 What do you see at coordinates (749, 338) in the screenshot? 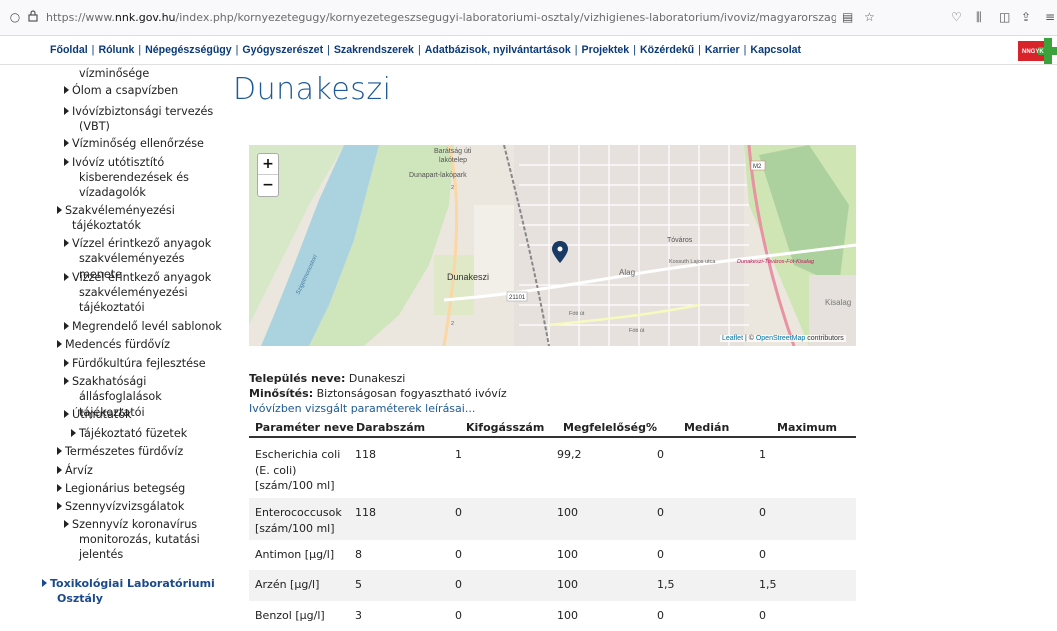
I see `attribution-sep: | ©` at bounding box center [749, 338].